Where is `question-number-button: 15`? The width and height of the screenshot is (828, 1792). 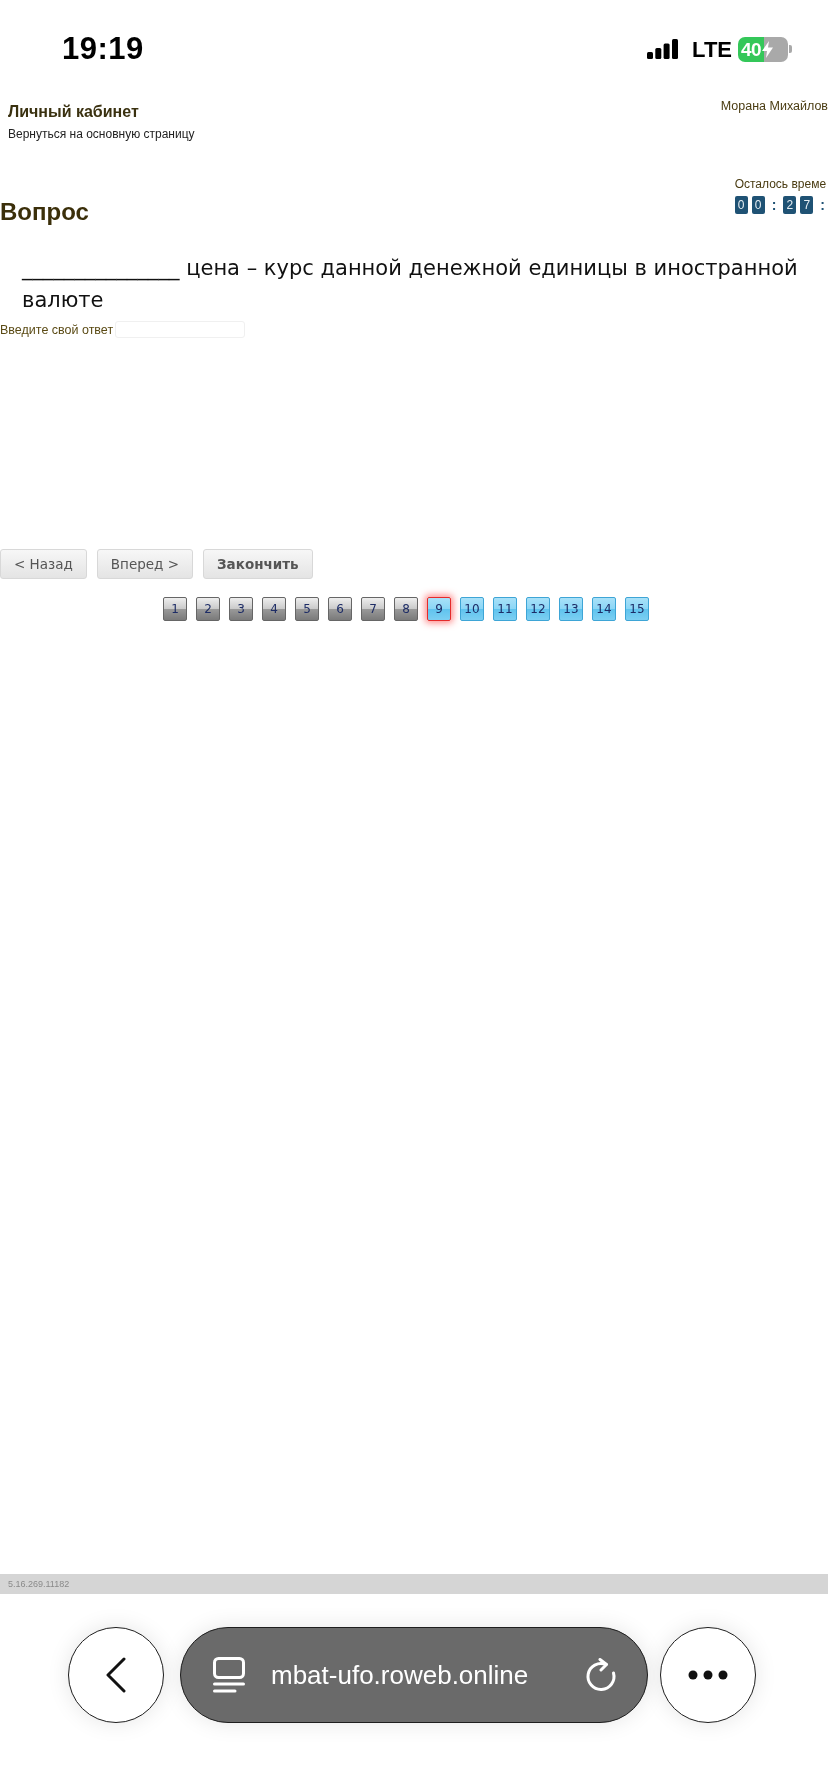
question-number-button: 15 is located at coordinates (637, 609).